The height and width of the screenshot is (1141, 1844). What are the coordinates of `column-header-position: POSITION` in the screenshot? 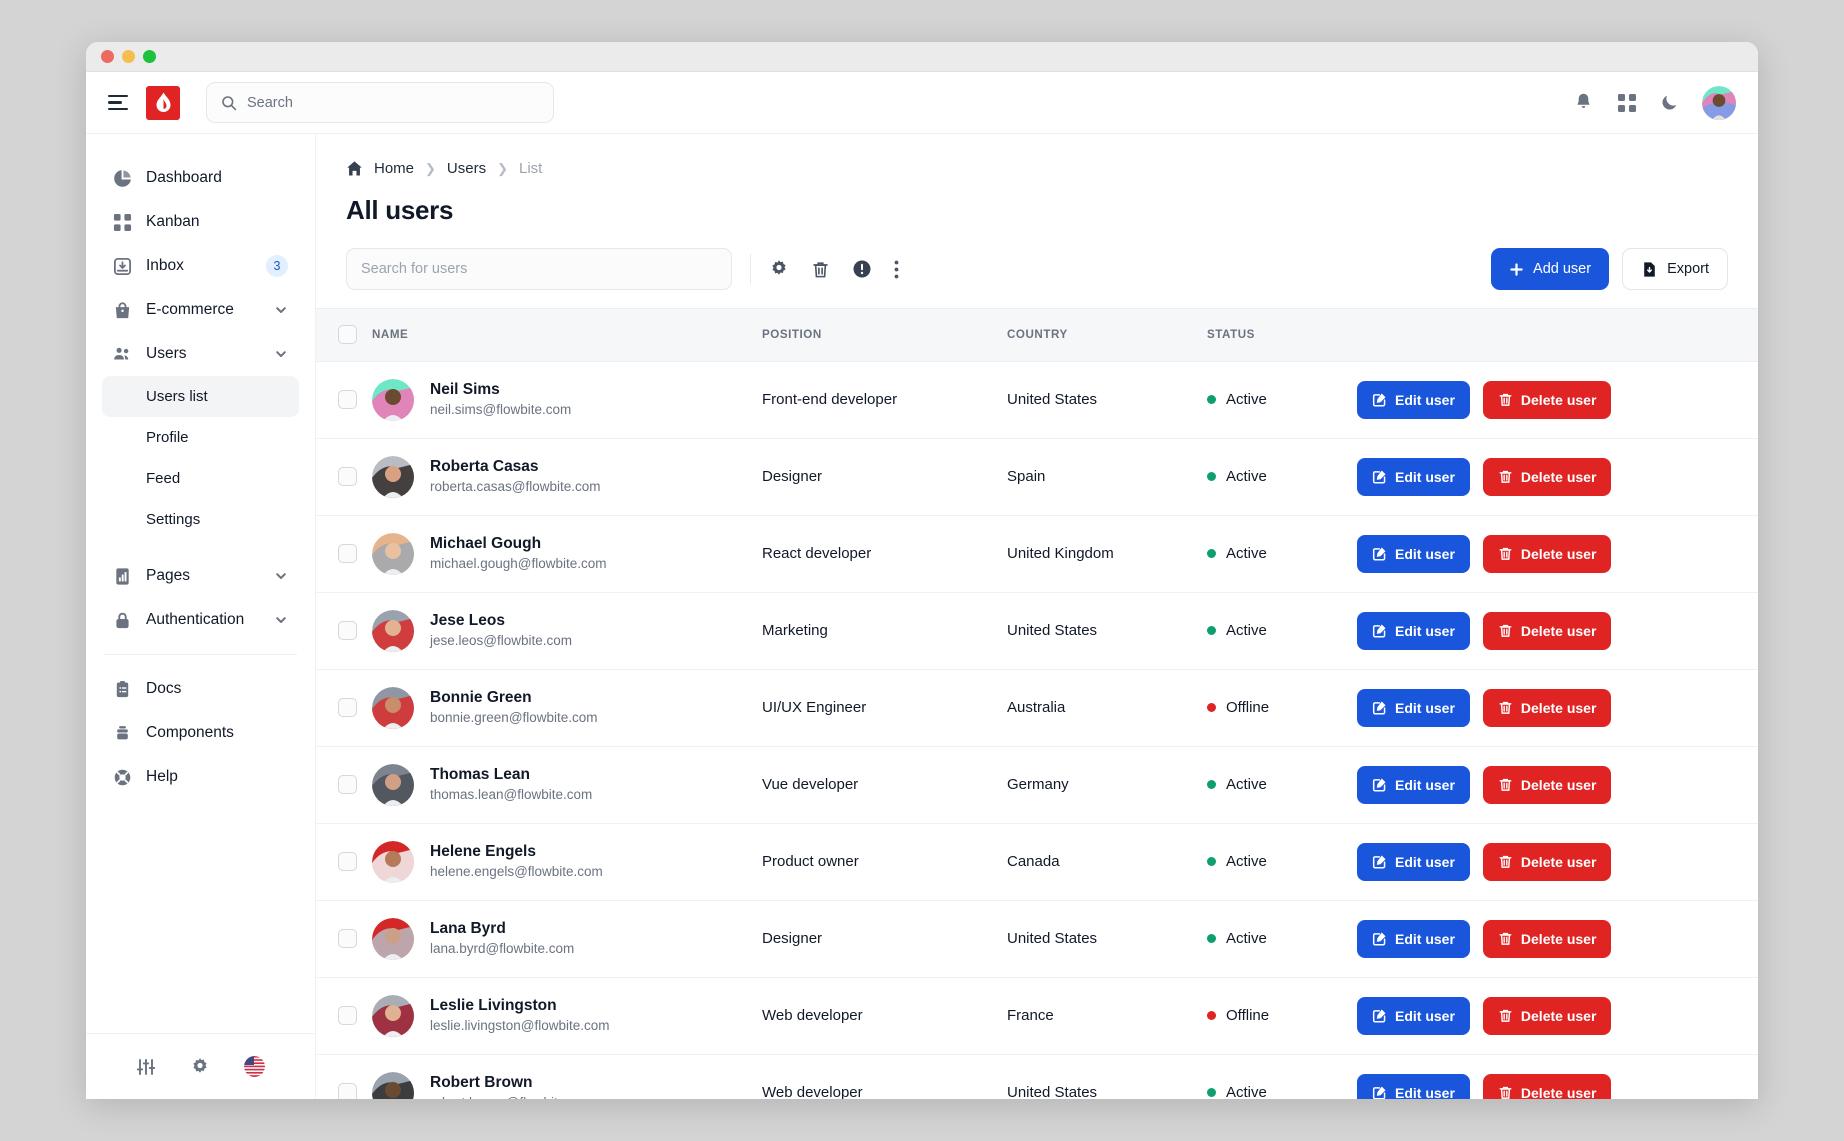 It's located at (884, 335).